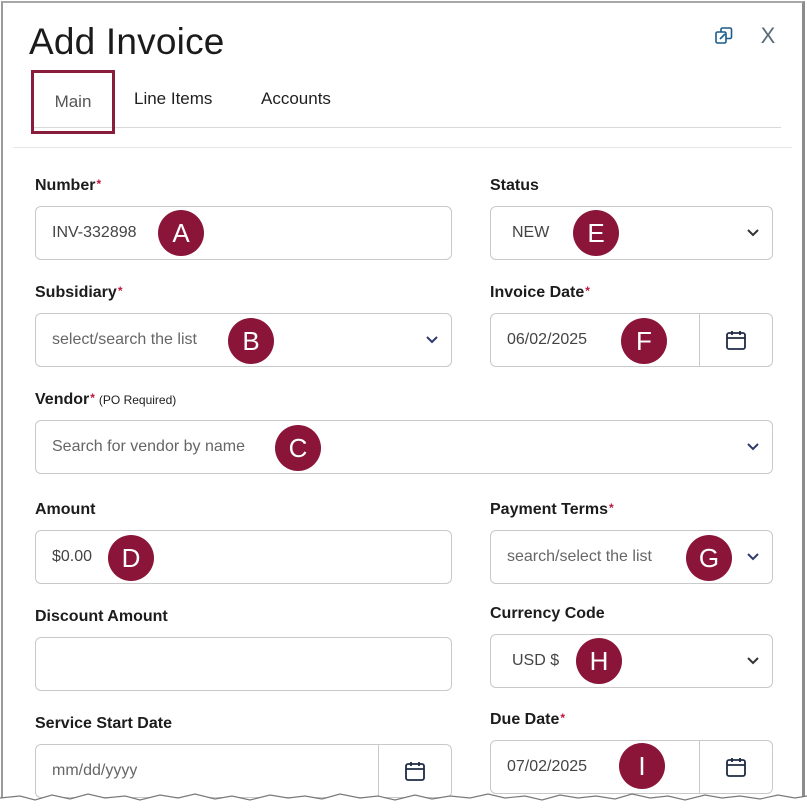 The image size is (807, 811). Describe the element at coordinates (148, 446) in the screenshot. I see `vendor-placeholder: Search for vendor by name` at that location.